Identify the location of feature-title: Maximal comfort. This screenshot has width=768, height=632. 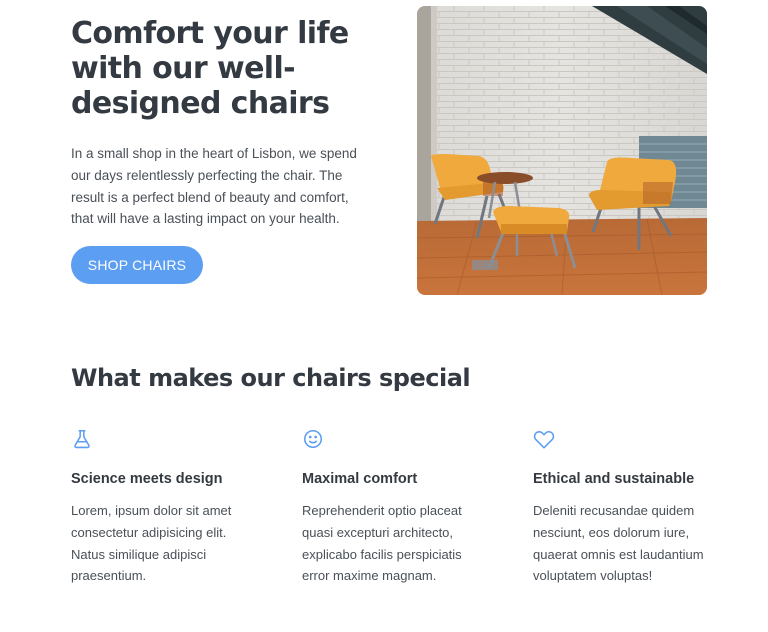
(360, 479).